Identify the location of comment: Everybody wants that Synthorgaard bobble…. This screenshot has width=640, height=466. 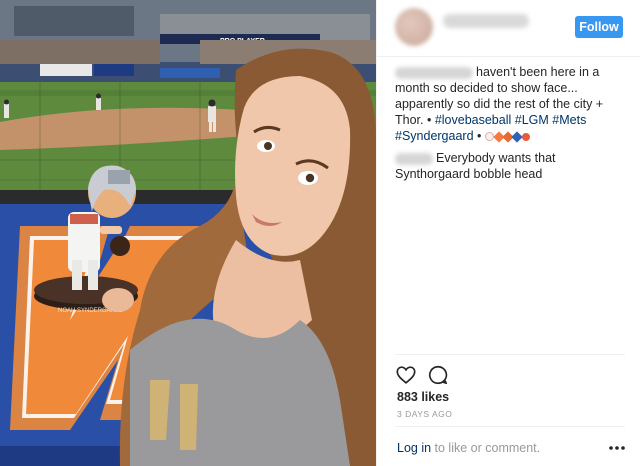
(511, 166).